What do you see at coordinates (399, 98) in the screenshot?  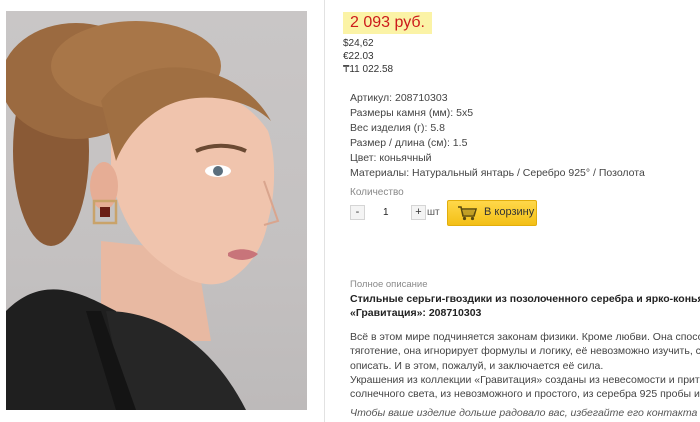 I see `spec-article: Артикул: 208710303` at bounding box center [399, 98].